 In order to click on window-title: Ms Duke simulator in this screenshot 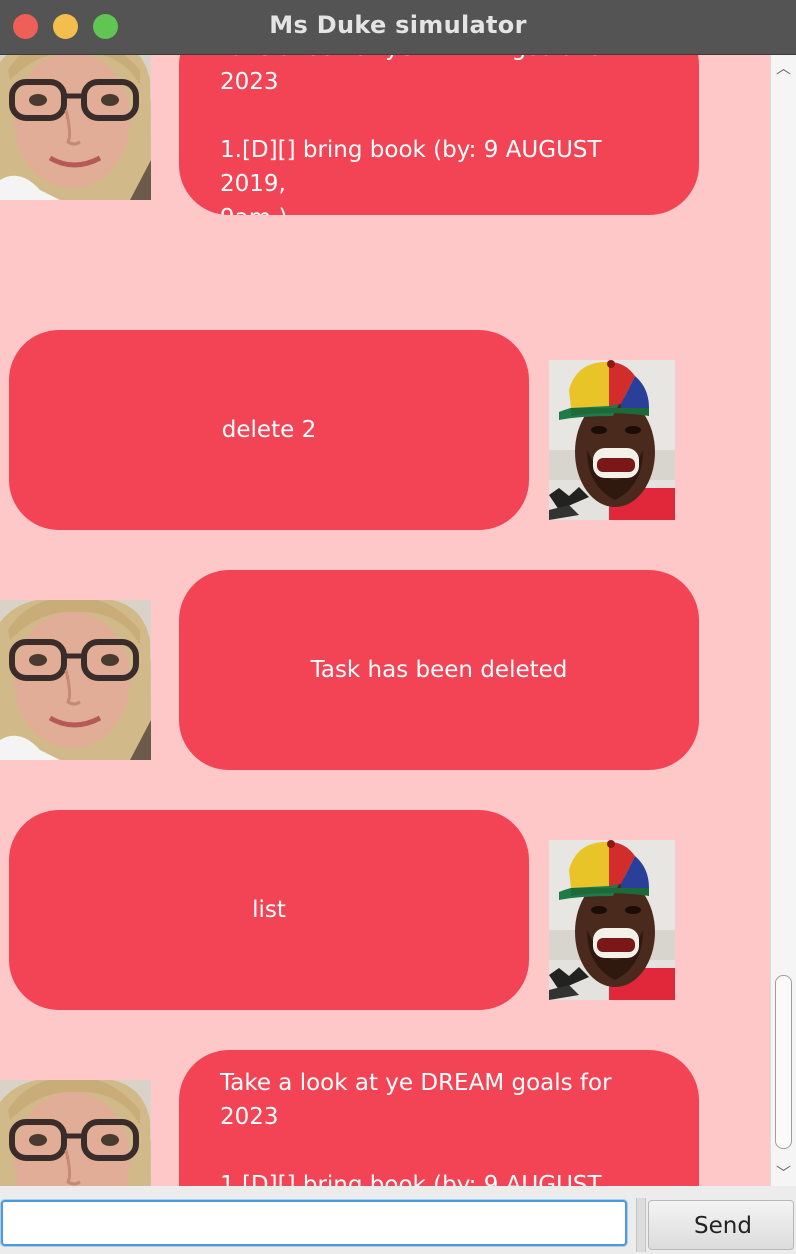, I will do `click(398, 25)`.